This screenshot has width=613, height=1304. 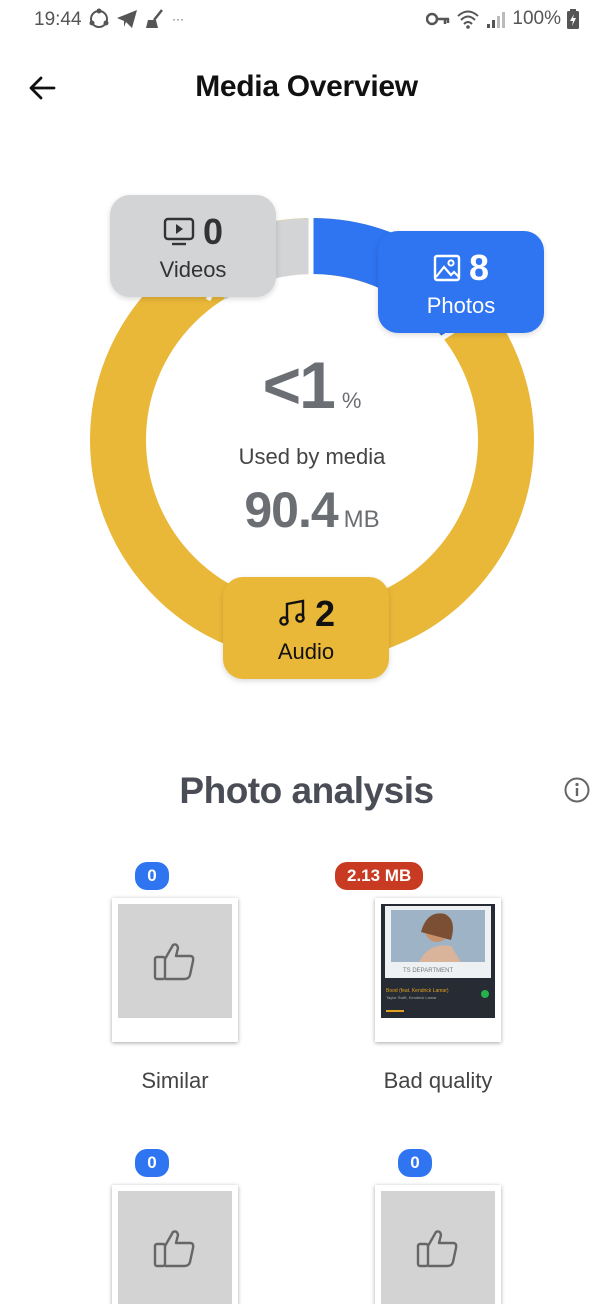 What do you see at coordinates (213, 231) in the screenshot?
I see `videos-count: 0` at bounding box center [213, 231].